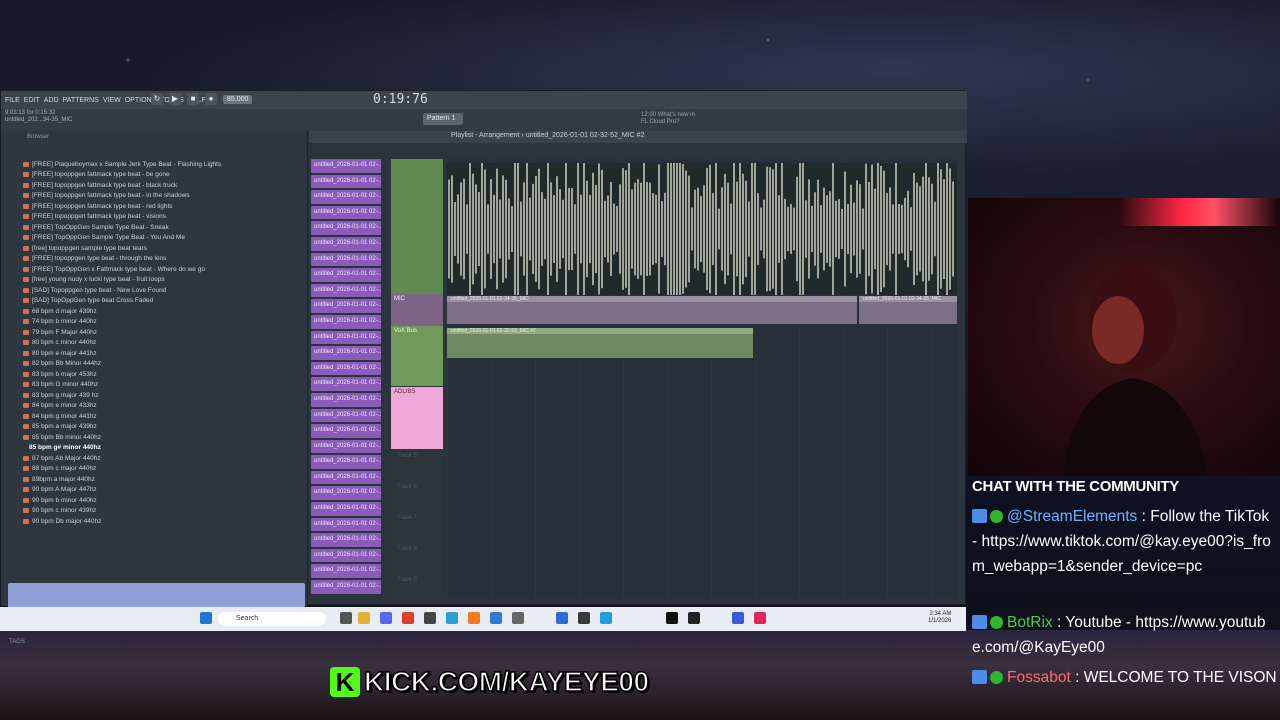 This screenshot has width=1280, height=720. I want to click on browser-item: 83 bpm b major 453hz, so click(164, 374).